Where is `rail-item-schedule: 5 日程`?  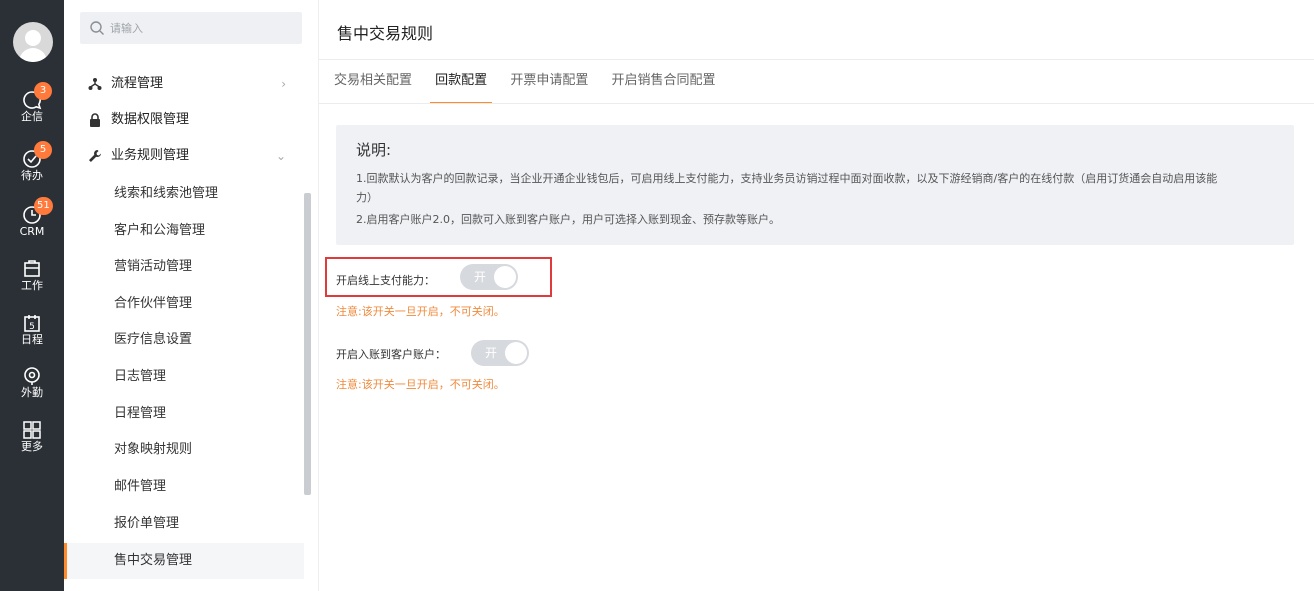 rail-item-schedule: 5 日程 is located at coordinates (32, 329).